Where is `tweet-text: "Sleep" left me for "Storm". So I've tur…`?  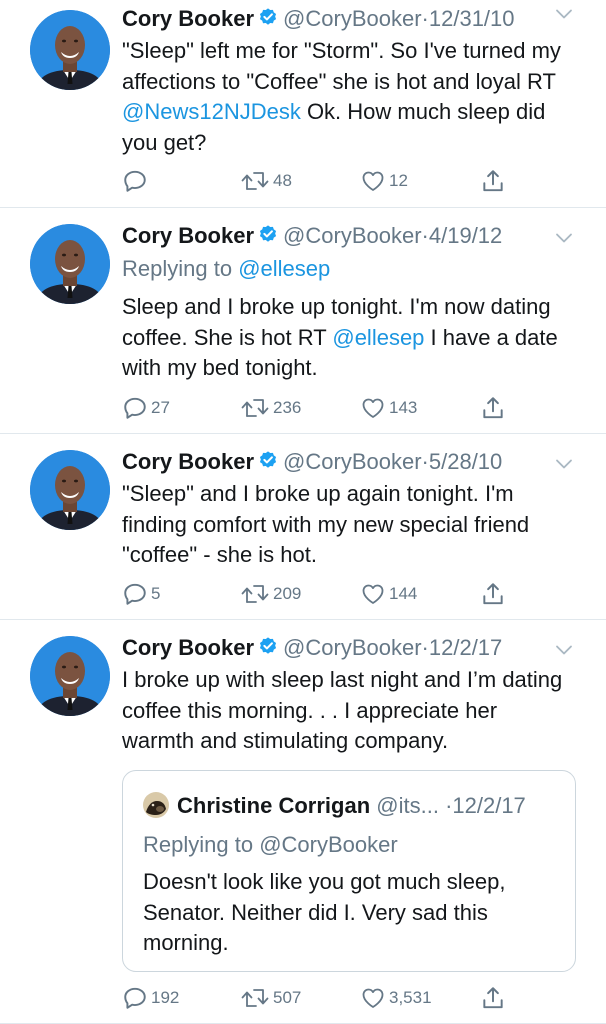
tweet-text: "Sleep" left me for "Storm". So I've tur… is located at coordinates (346, 97).